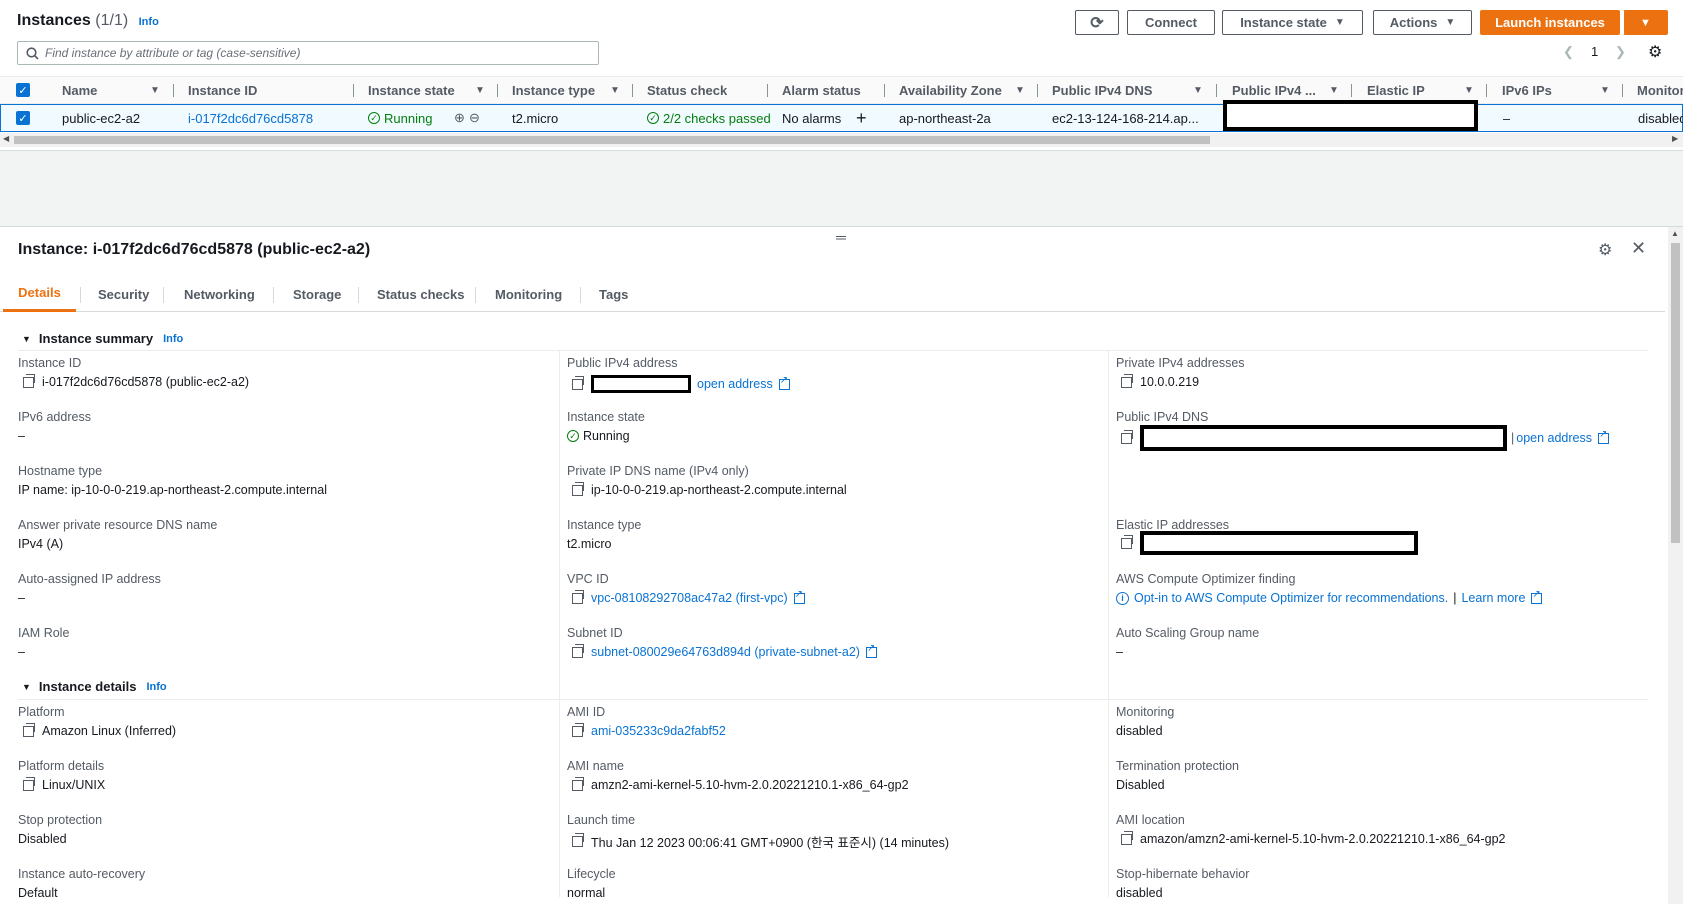 Image resolution: width=1683 pixels, height=904 pixels. What do you see at coordinates (1638, 248) in the screenshot?
I see `close-icon: ✕` at bounding box center [1638, 248].